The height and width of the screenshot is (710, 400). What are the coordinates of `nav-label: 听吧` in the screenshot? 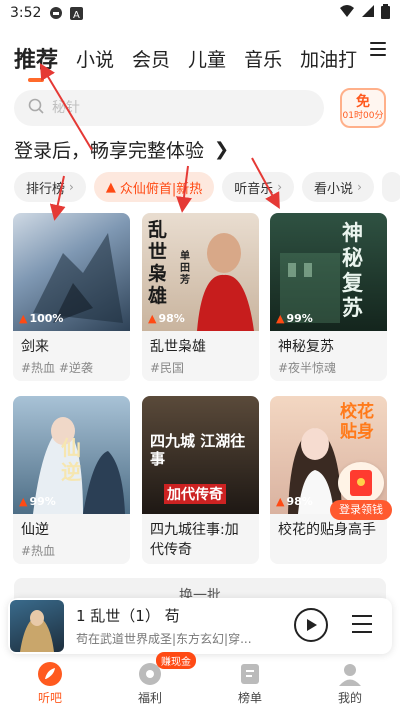 It's located at (49, 697).